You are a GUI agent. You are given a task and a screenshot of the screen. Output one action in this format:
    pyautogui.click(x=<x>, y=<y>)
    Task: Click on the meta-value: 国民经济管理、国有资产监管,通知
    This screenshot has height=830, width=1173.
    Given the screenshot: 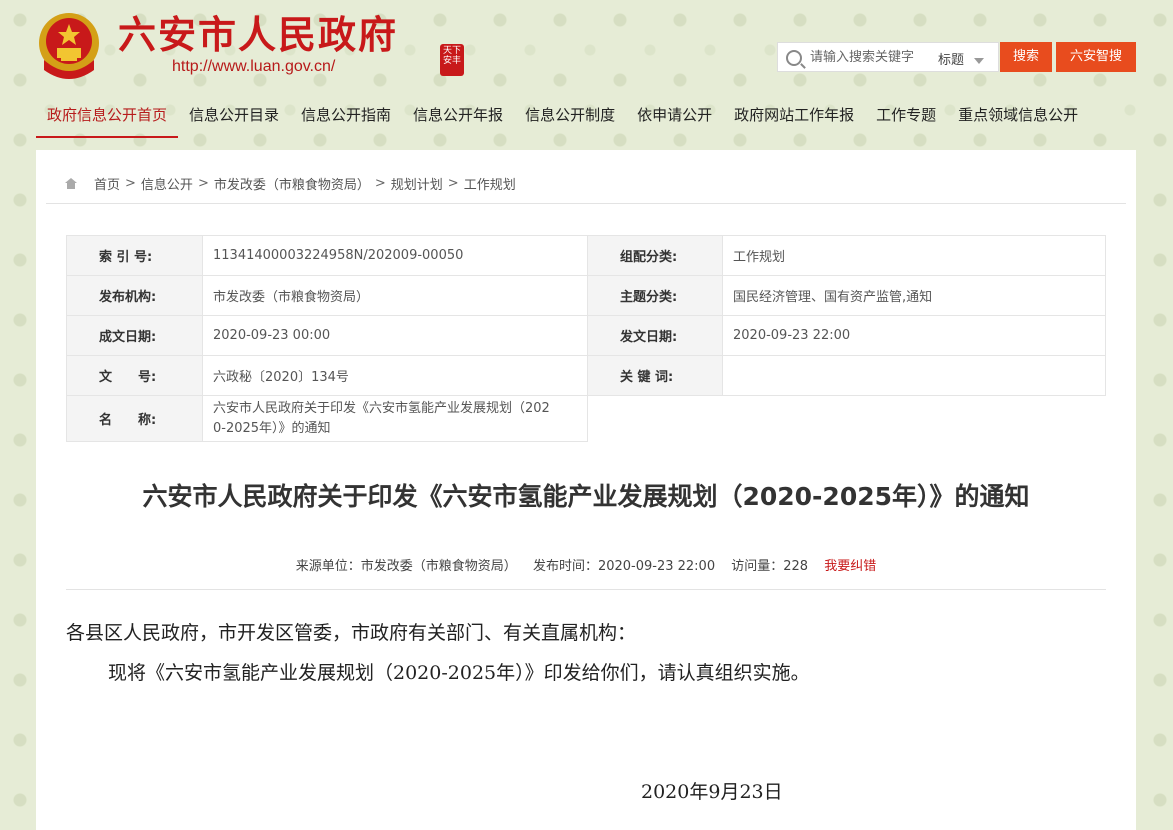 What is the action you would take?
    pyautogui.click(x=914, y=295)
    